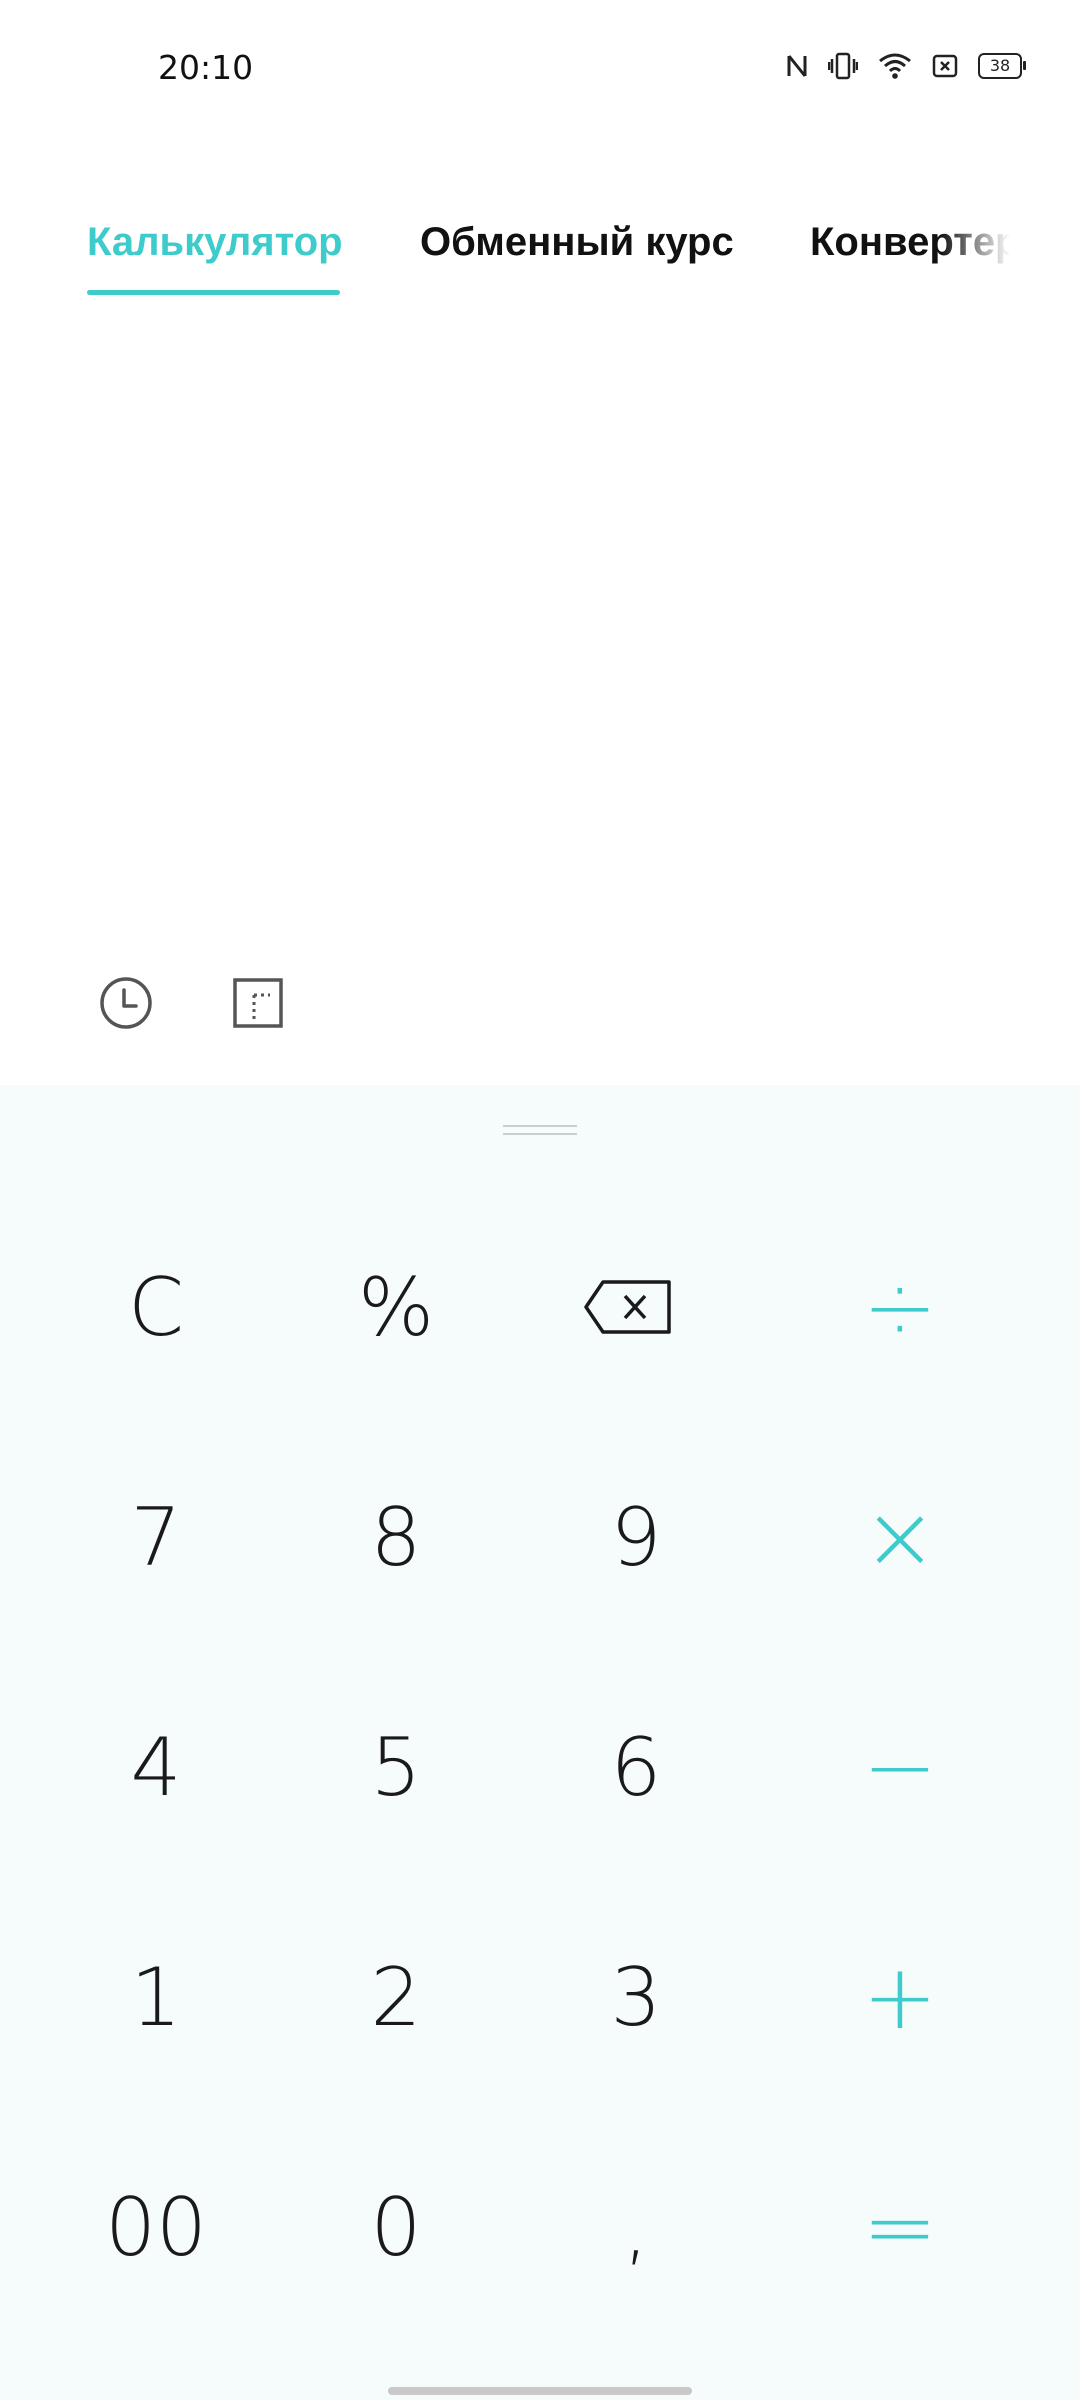 Image resolution: width=1080 pixels, height=2400 pixels. I want to click on key-9: 9, so click(636, 1537).